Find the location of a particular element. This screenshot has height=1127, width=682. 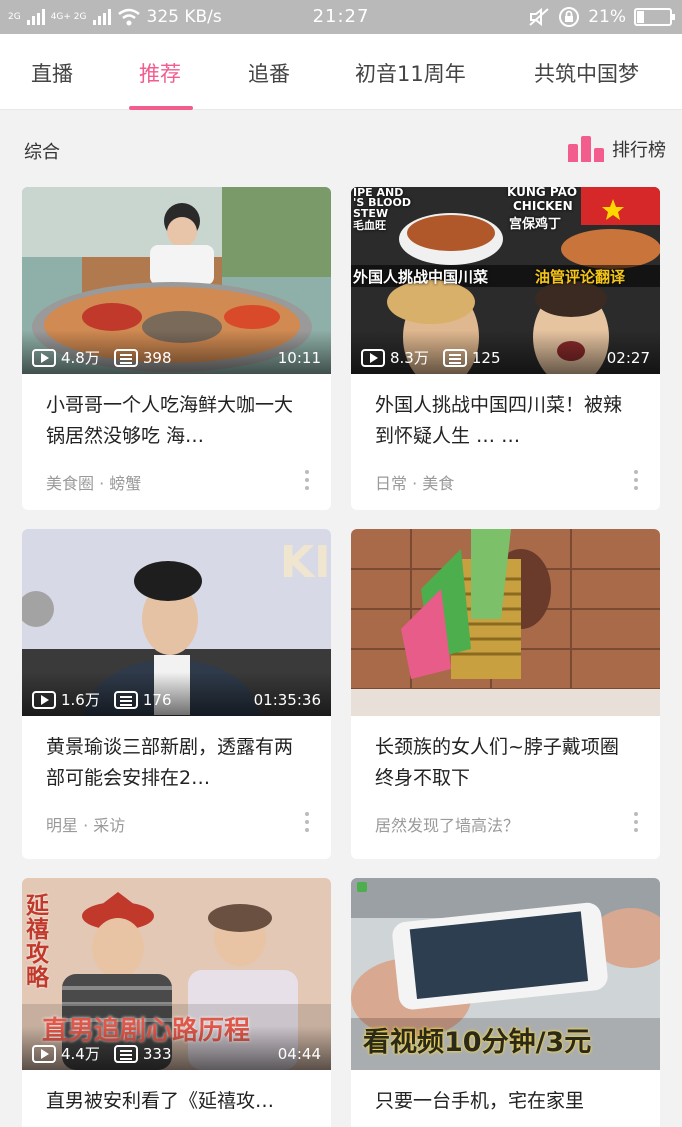

video-card: 长颈族的女人们~脖子戴项圈终身不取下 居然发现了墙高法？ is located at coordinates (505, 694).